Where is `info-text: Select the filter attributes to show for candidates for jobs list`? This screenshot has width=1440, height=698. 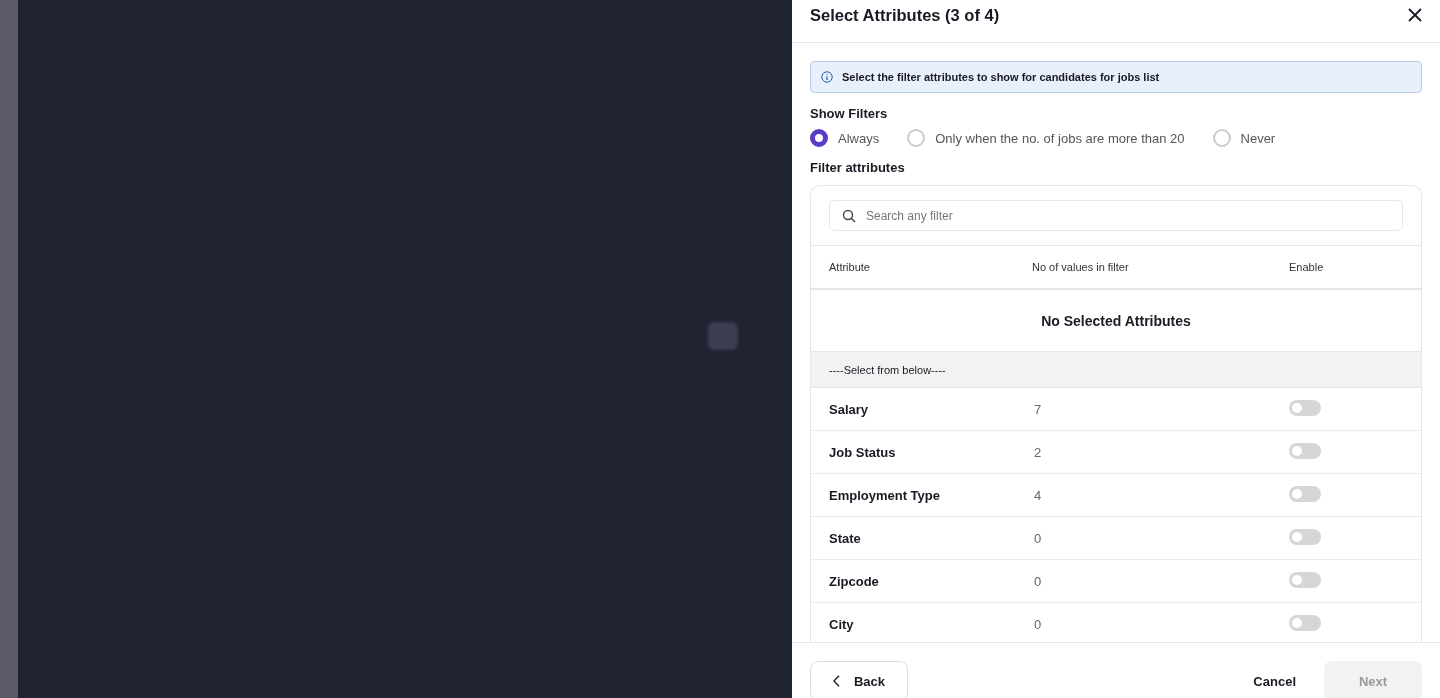
info-text: Select the filter attributes to show for candidates for jobs list is located at coordinates (1001, 77).